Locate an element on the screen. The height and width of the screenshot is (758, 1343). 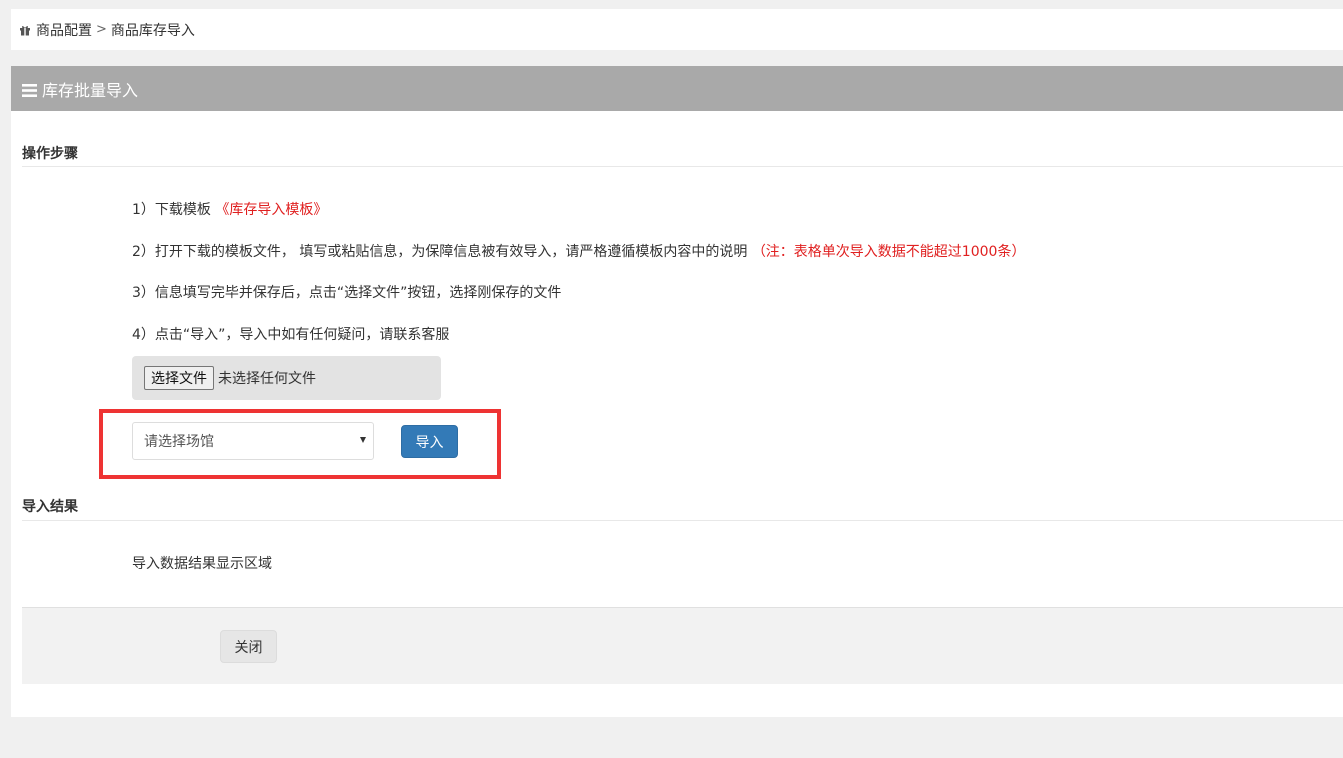
breadcrumb-item-stock-import: 商品库存导入 is located at coordinates (153, 30).